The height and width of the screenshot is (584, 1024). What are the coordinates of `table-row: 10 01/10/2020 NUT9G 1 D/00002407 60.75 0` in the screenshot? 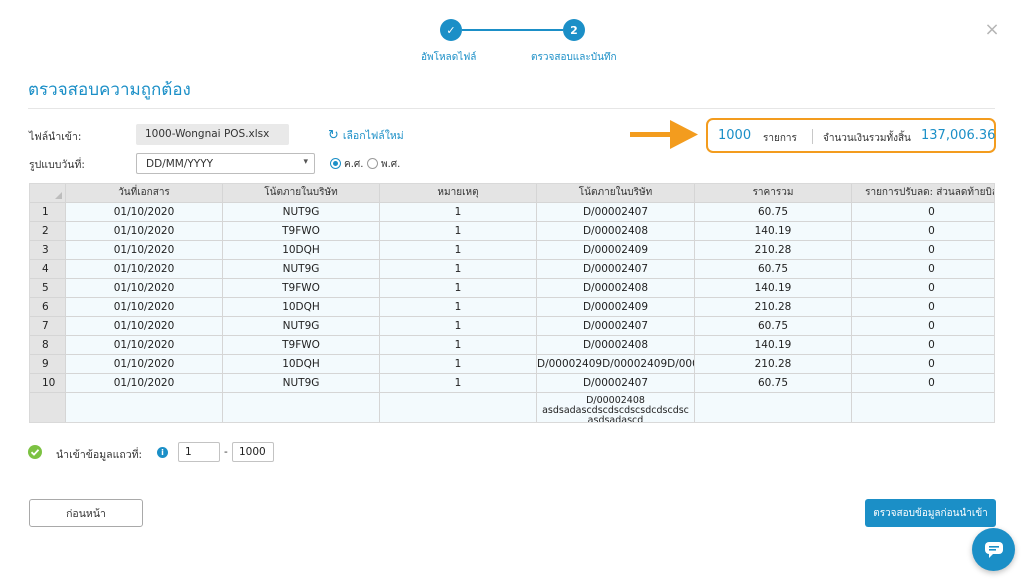 It's located at (512, 383).